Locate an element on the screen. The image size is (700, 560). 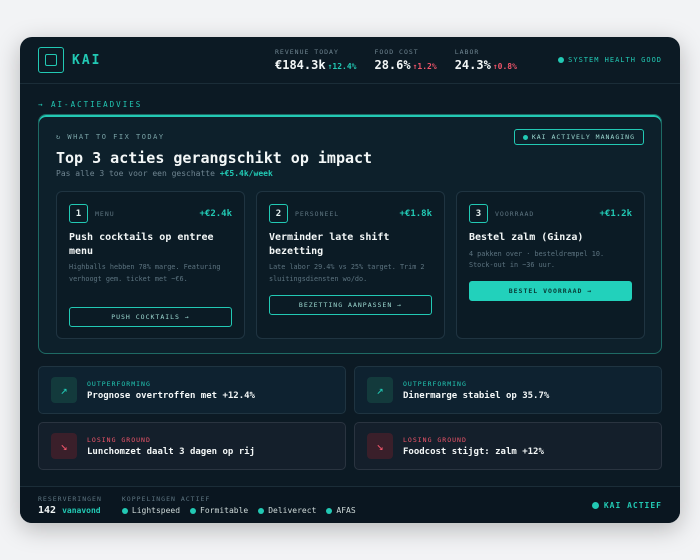
panel-title: Top 3 acties gerangschikt op impact is located at coordinates (214, 158).